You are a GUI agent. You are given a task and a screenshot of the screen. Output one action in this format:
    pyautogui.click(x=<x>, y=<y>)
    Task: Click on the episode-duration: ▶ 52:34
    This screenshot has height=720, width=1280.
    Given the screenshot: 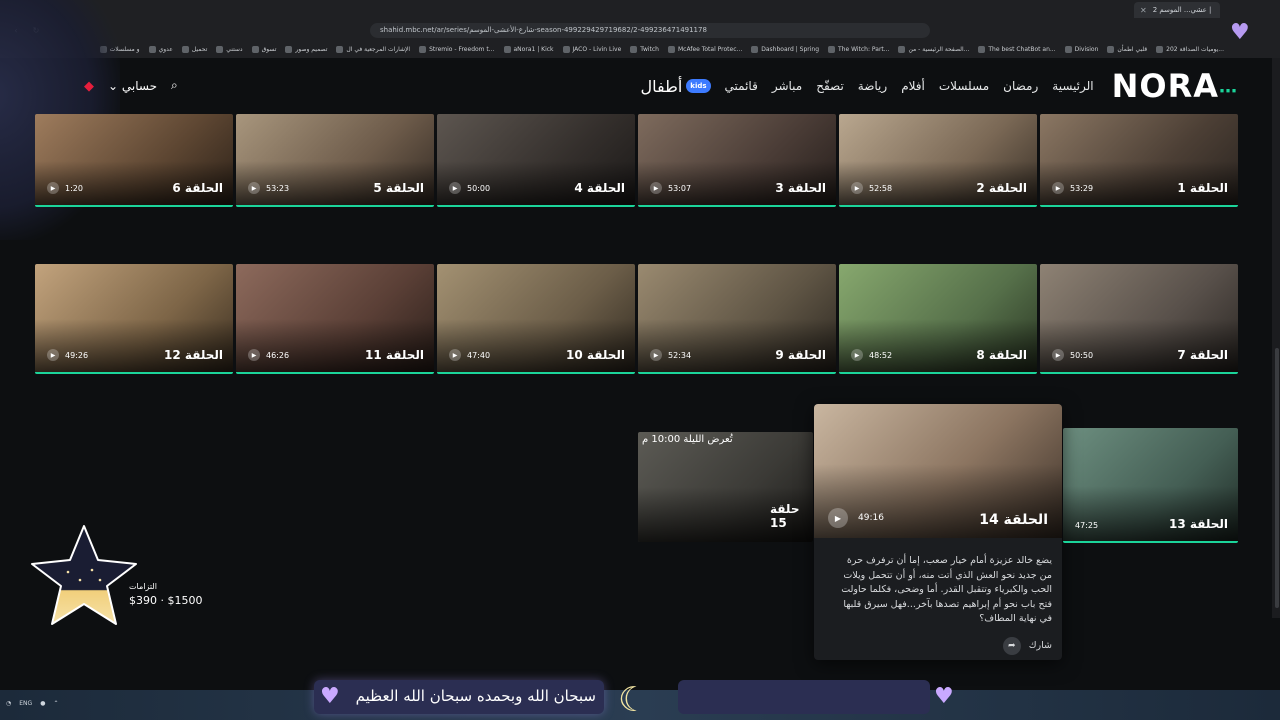 What is the action you would take?
    pyautogui.click(x=670, y=355)
    